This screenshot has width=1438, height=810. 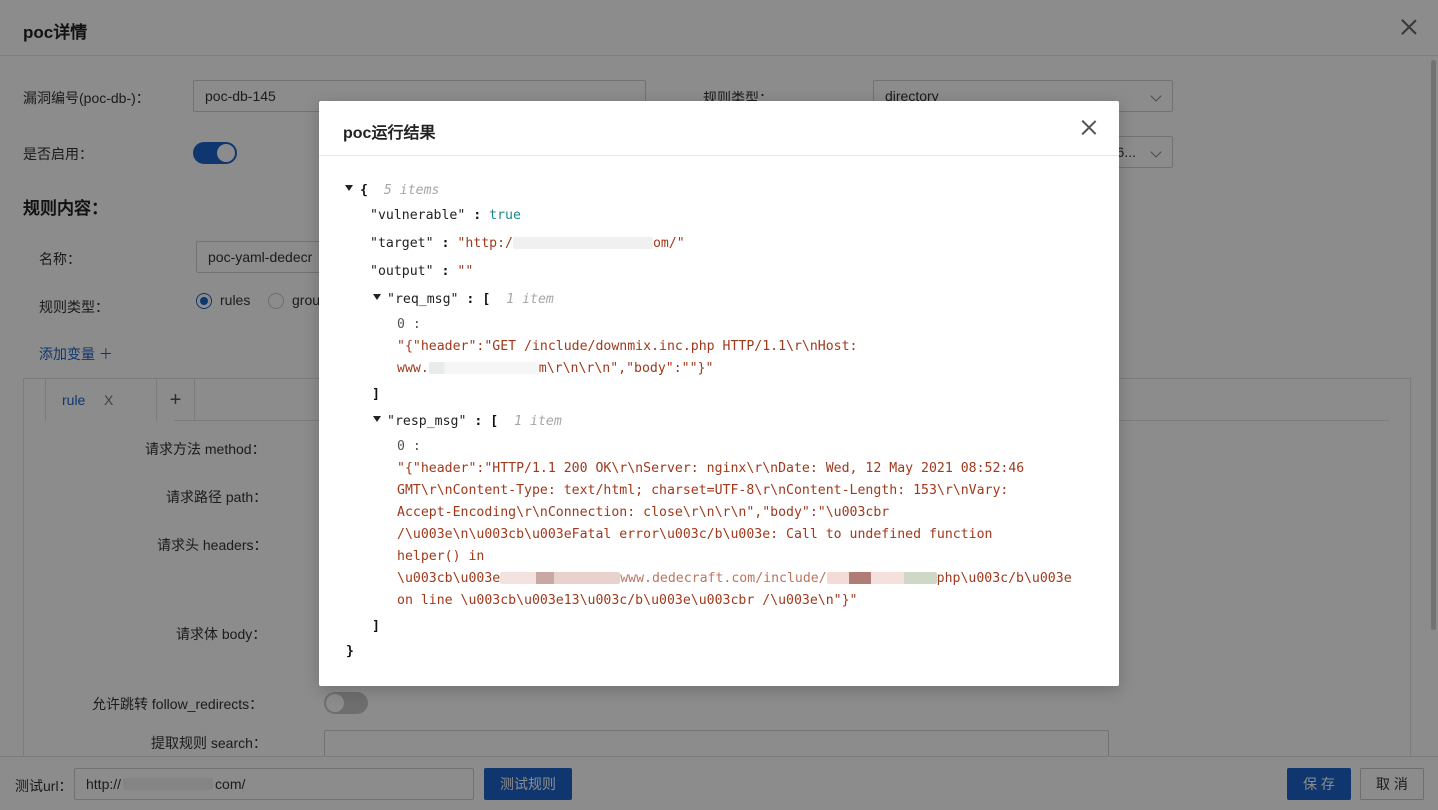 I want to click on json-req-line: www. m\r\n\r\n","body":""}", so click(x=555, y=368).